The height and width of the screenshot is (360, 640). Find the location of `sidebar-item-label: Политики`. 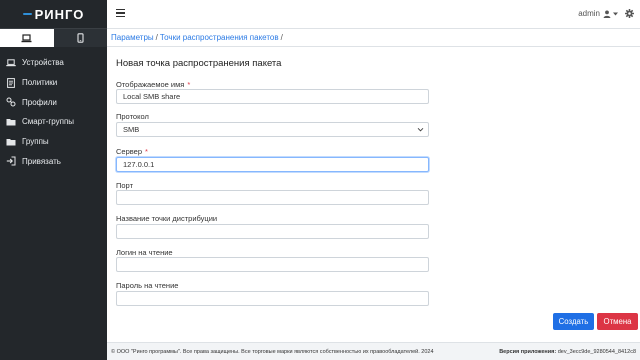

sidebar-item-label: Политики is located at coordinates (40, 83).